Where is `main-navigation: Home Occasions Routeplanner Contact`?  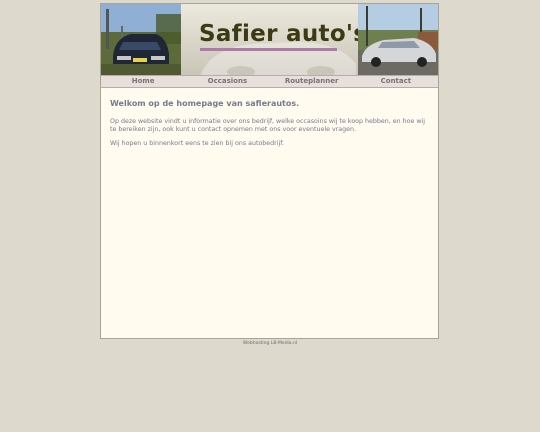 main-navigation: Home Occasions Routeplanner Contact is located at coordinates (269, 81).